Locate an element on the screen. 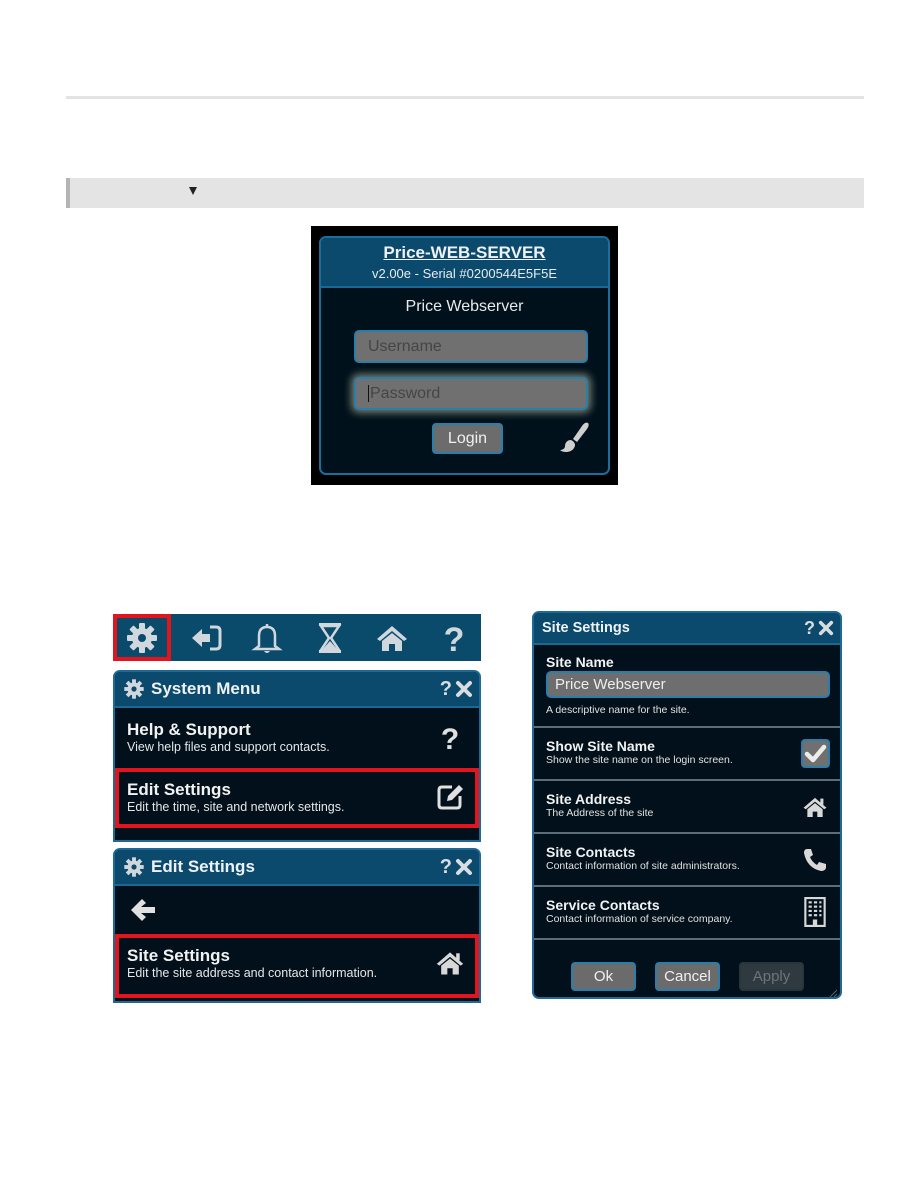 The image size is (918, 1188). toolbar-home-button is located at coordinates (392, 637).